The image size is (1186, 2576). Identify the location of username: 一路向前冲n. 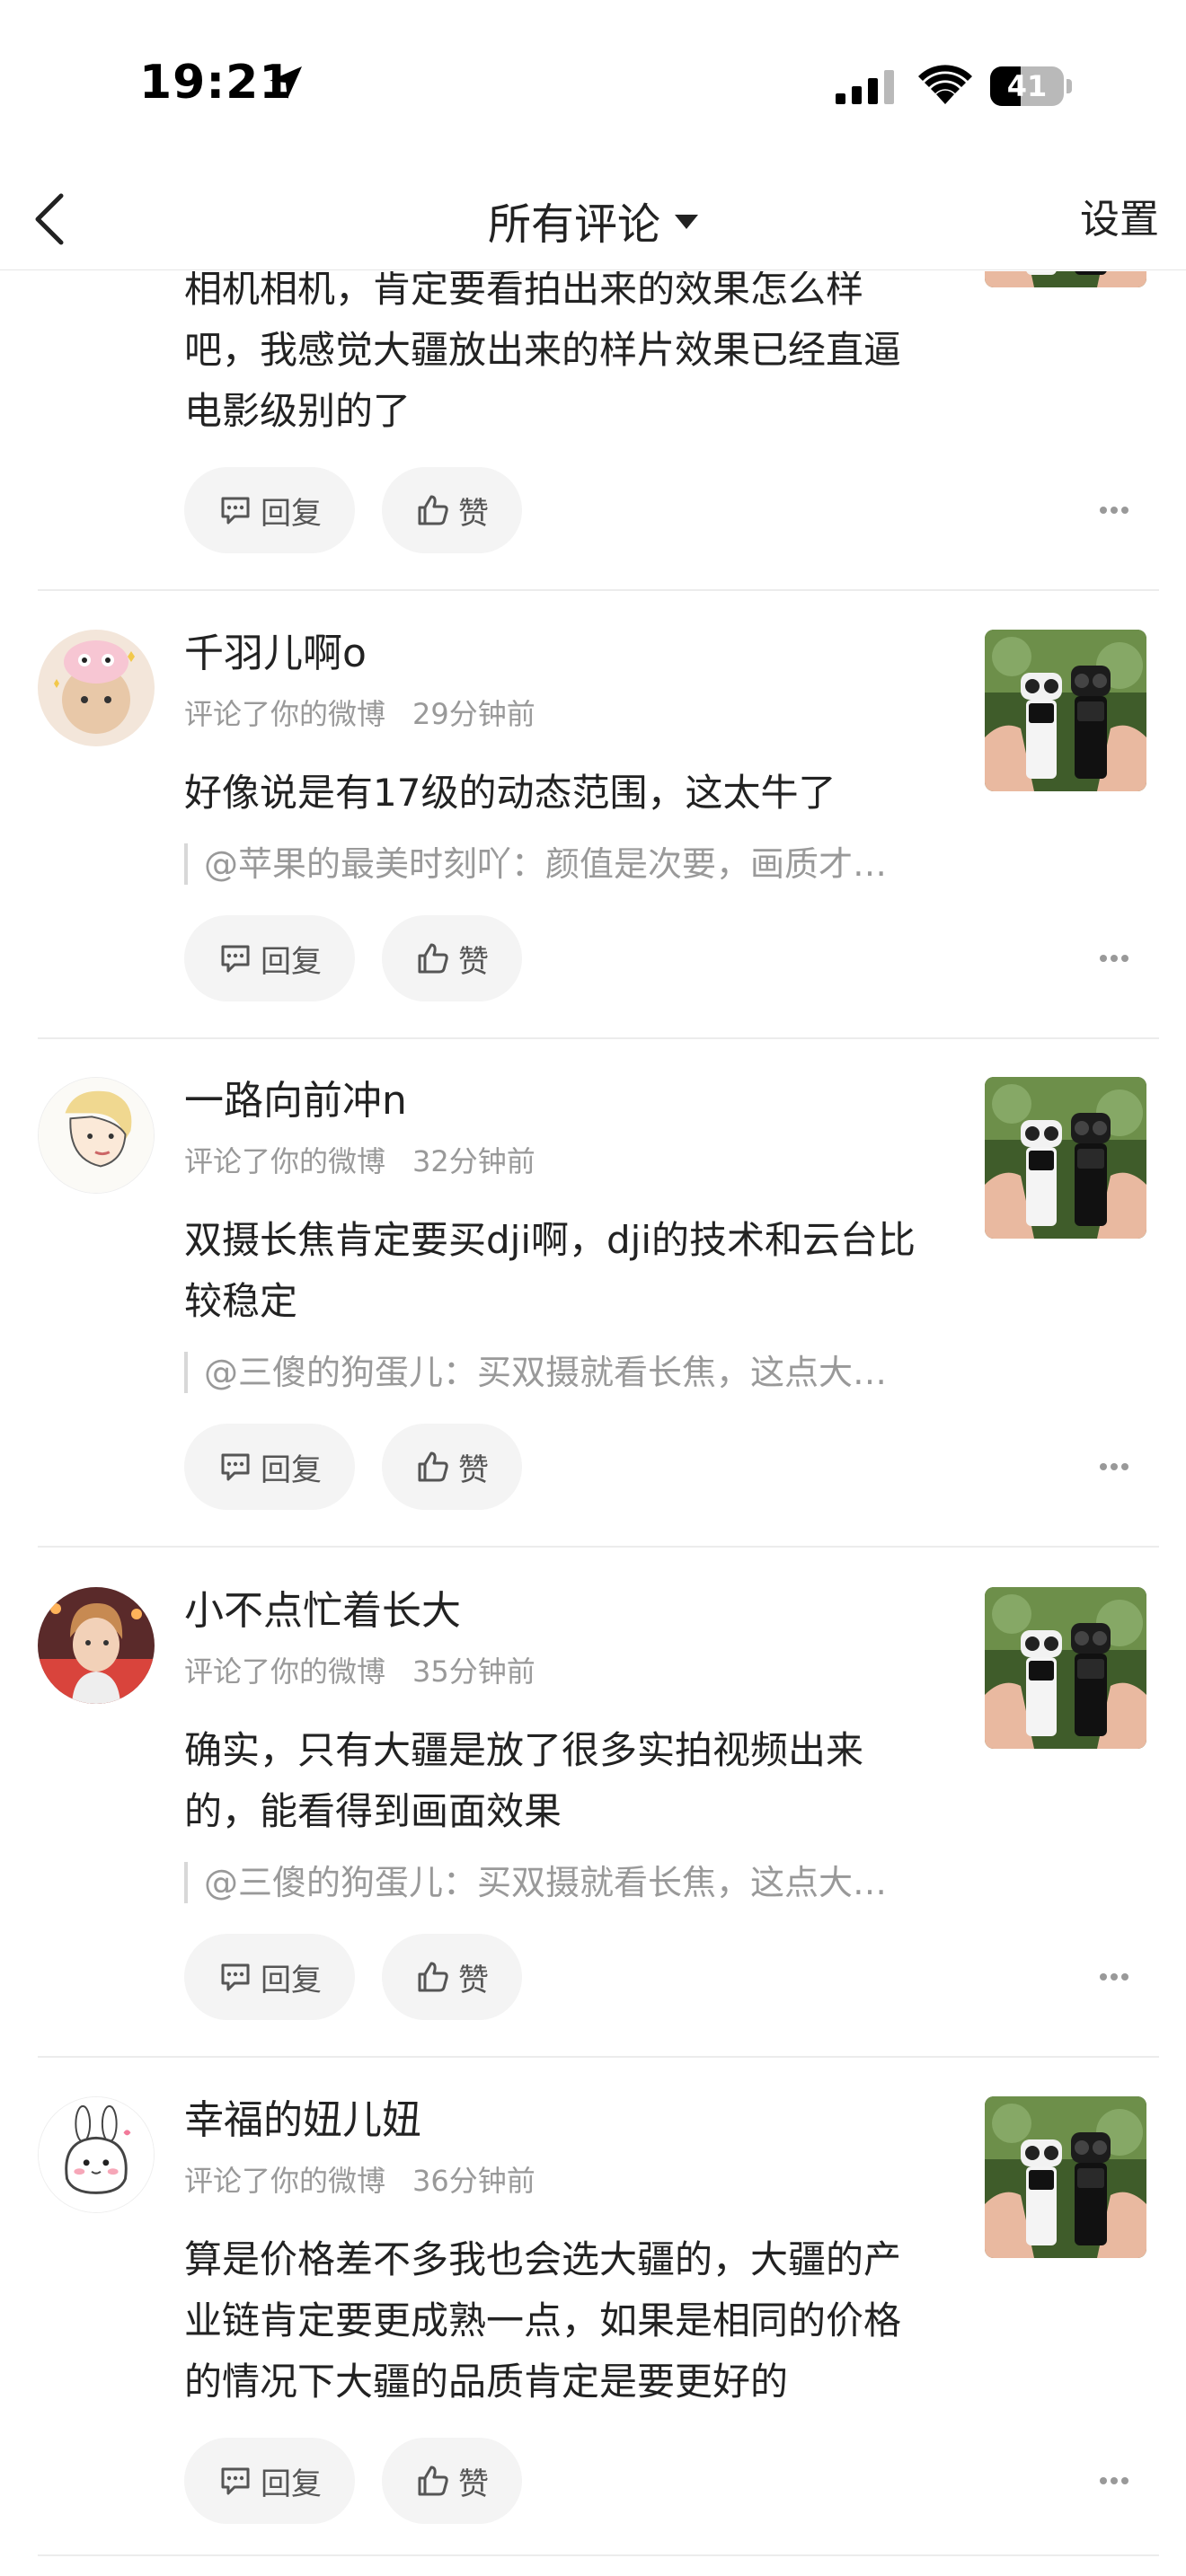
(295, 1101).